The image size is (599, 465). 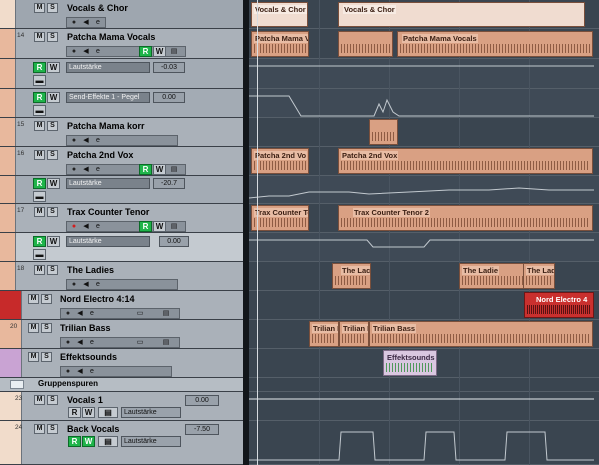 What do you see at coordinates (121, 14) in the screenshot?
I see `track-vocals-chor: M S Vocals & Chor ● ◀ e` at bounding box center [121, 14].